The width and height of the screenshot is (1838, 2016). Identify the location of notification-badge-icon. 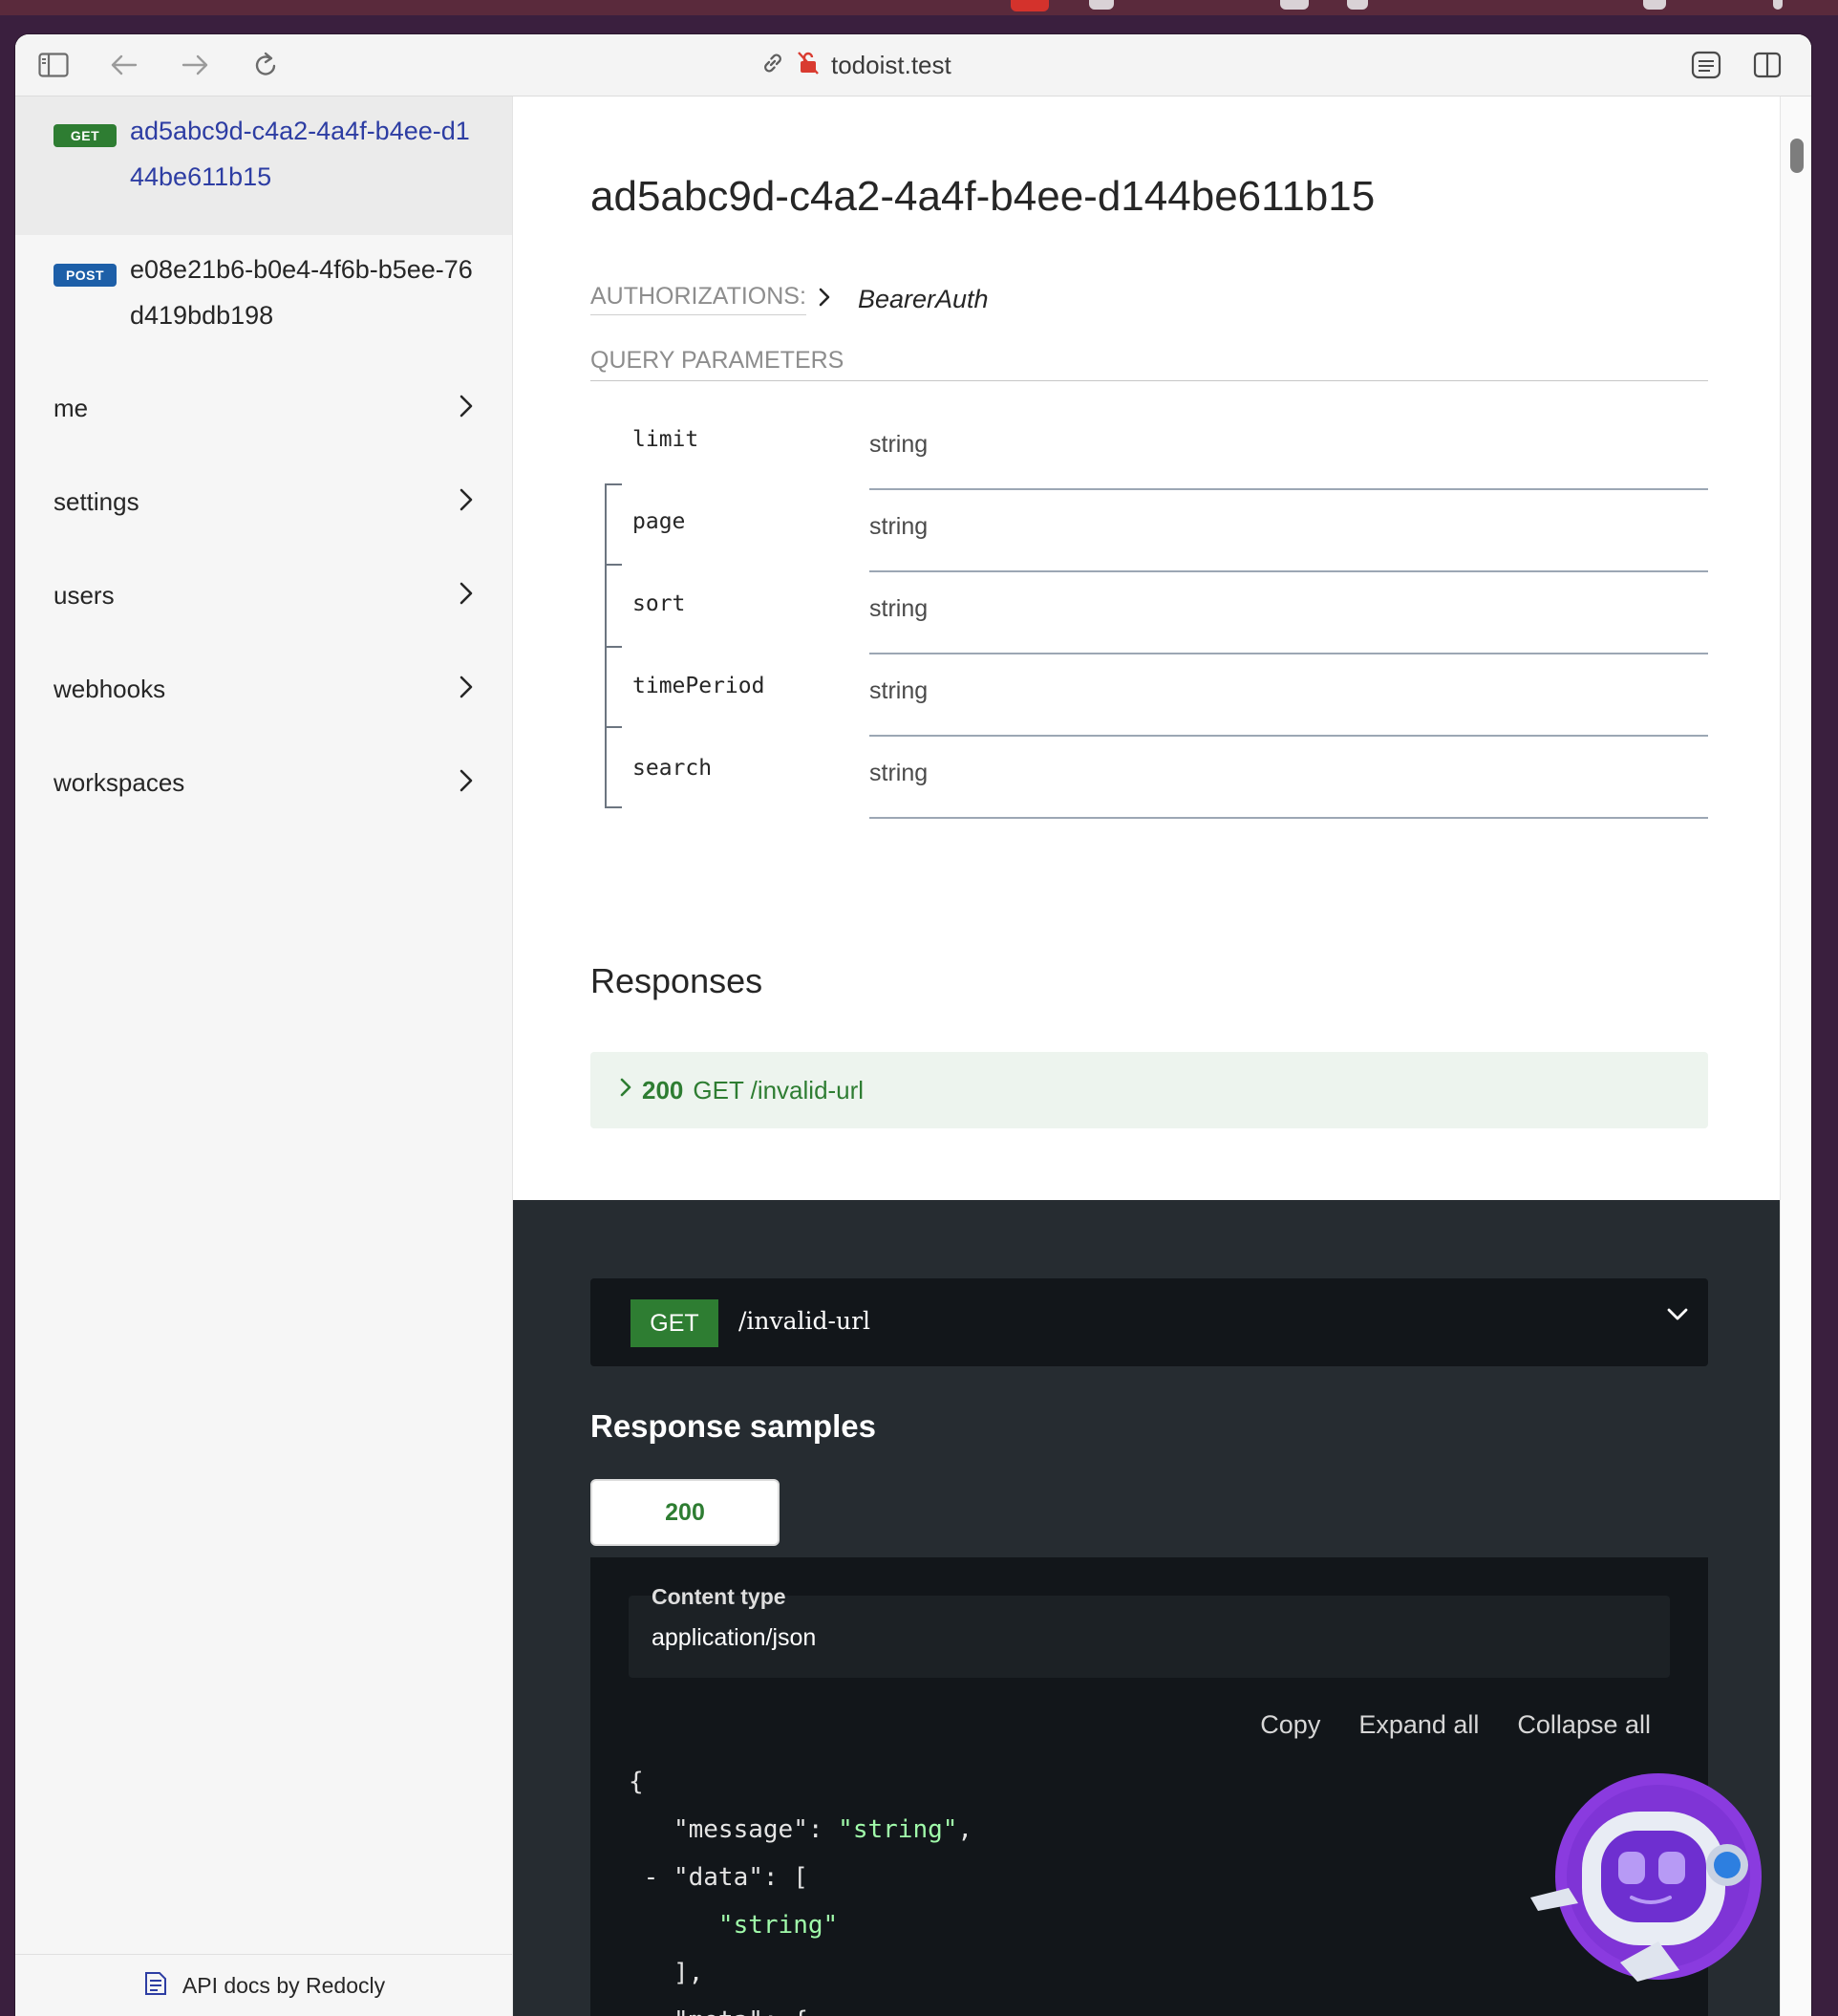
(1030, 5).